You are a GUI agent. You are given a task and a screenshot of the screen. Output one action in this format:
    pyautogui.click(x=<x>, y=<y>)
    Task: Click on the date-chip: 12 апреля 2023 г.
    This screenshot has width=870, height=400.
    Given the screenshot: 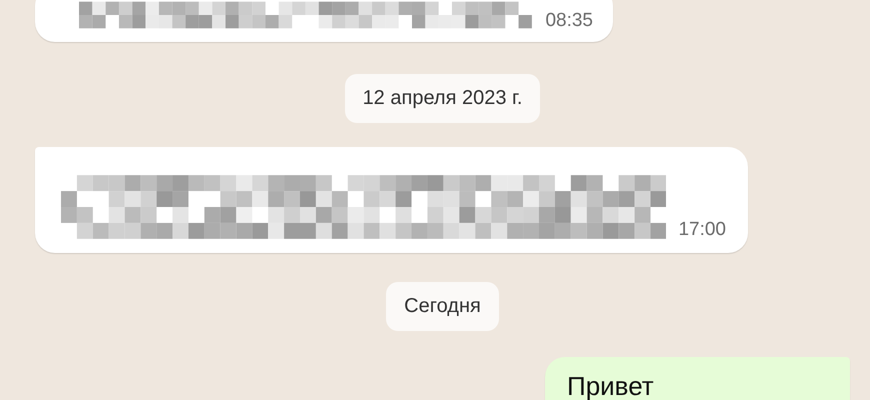 What is the action you would take?
    pyautogui.click(x=442, y=98)
    